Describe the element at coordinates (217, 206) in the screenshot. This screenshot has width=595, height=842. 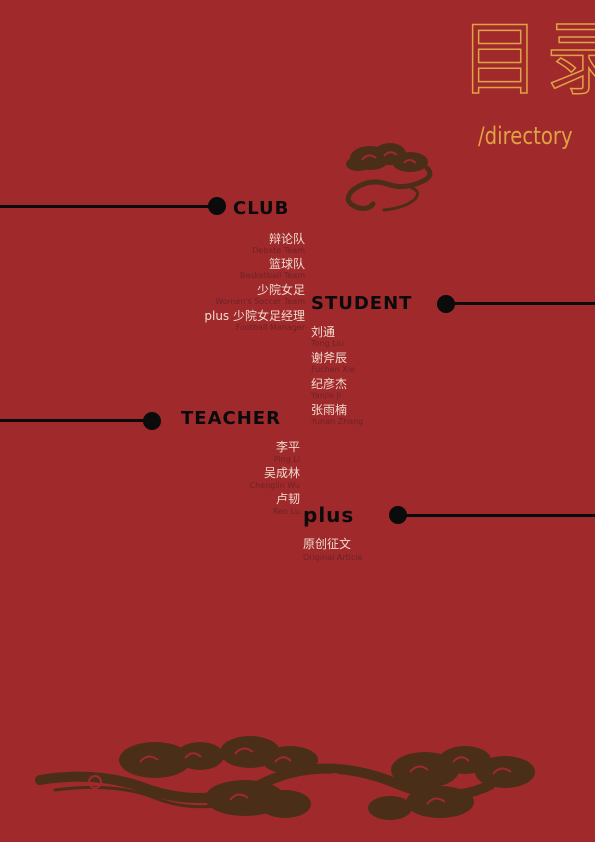
I see `club-dot` at that location.